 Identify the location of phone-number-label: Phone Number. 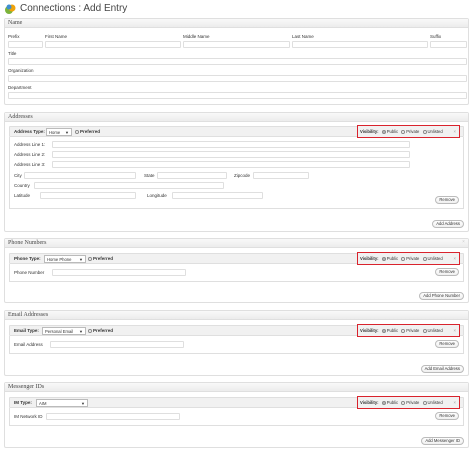
(29, 272).